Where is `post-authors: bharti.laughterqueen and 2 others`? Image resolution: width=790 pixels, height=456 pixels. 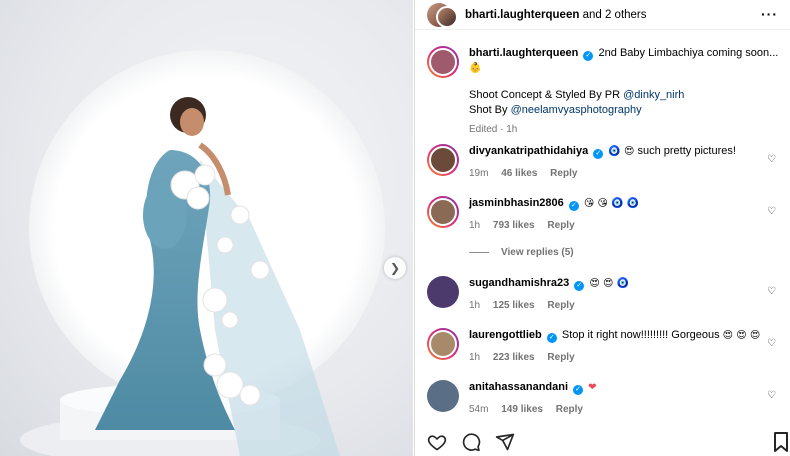
post-authors: bharti.laughterqueen and 2 others is located at coordinates (556, 15).